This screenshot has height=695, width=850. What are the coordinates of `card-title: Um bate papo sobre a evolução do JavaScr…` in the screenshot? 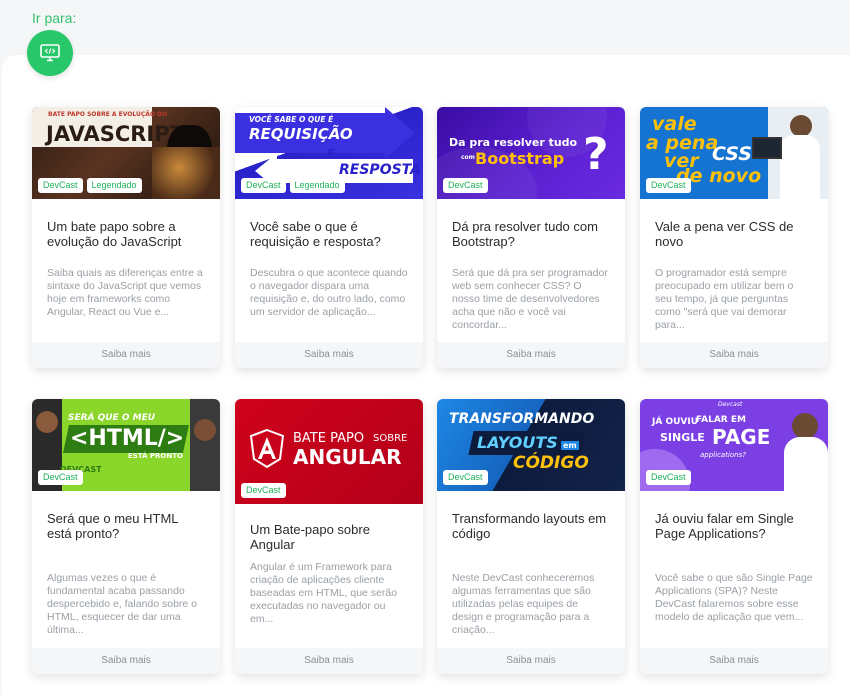 It's located at (126, 236).